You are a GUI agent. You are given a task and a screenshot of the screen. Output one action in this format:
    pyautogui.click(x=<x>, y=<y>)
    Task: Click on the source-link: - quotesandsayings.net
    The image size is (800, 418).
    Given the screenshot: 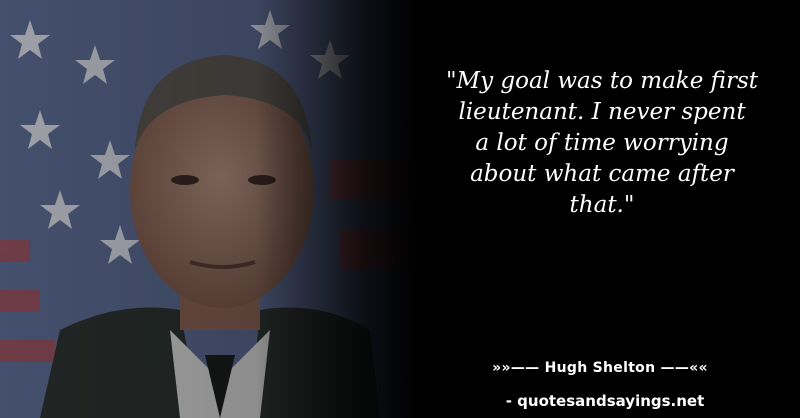 What is the action you would take?
    pyautogui.click(x=605, y=401)
    